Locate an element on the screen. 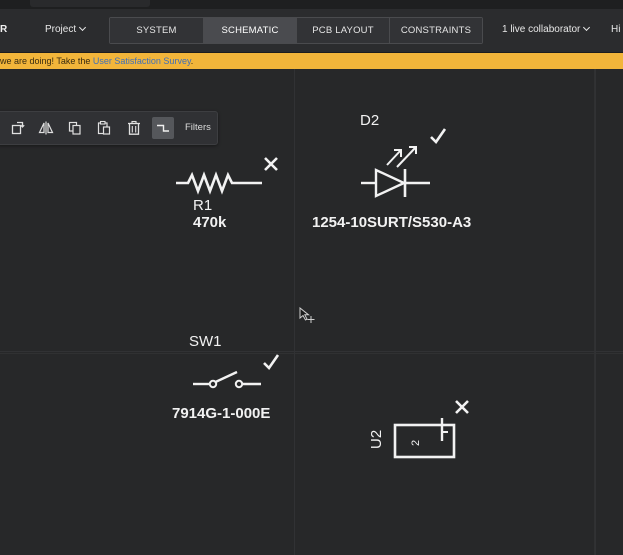 The image size is (623, 555). component-value-sw1: 7914G-1-000E is located at coordinates (221, 413).